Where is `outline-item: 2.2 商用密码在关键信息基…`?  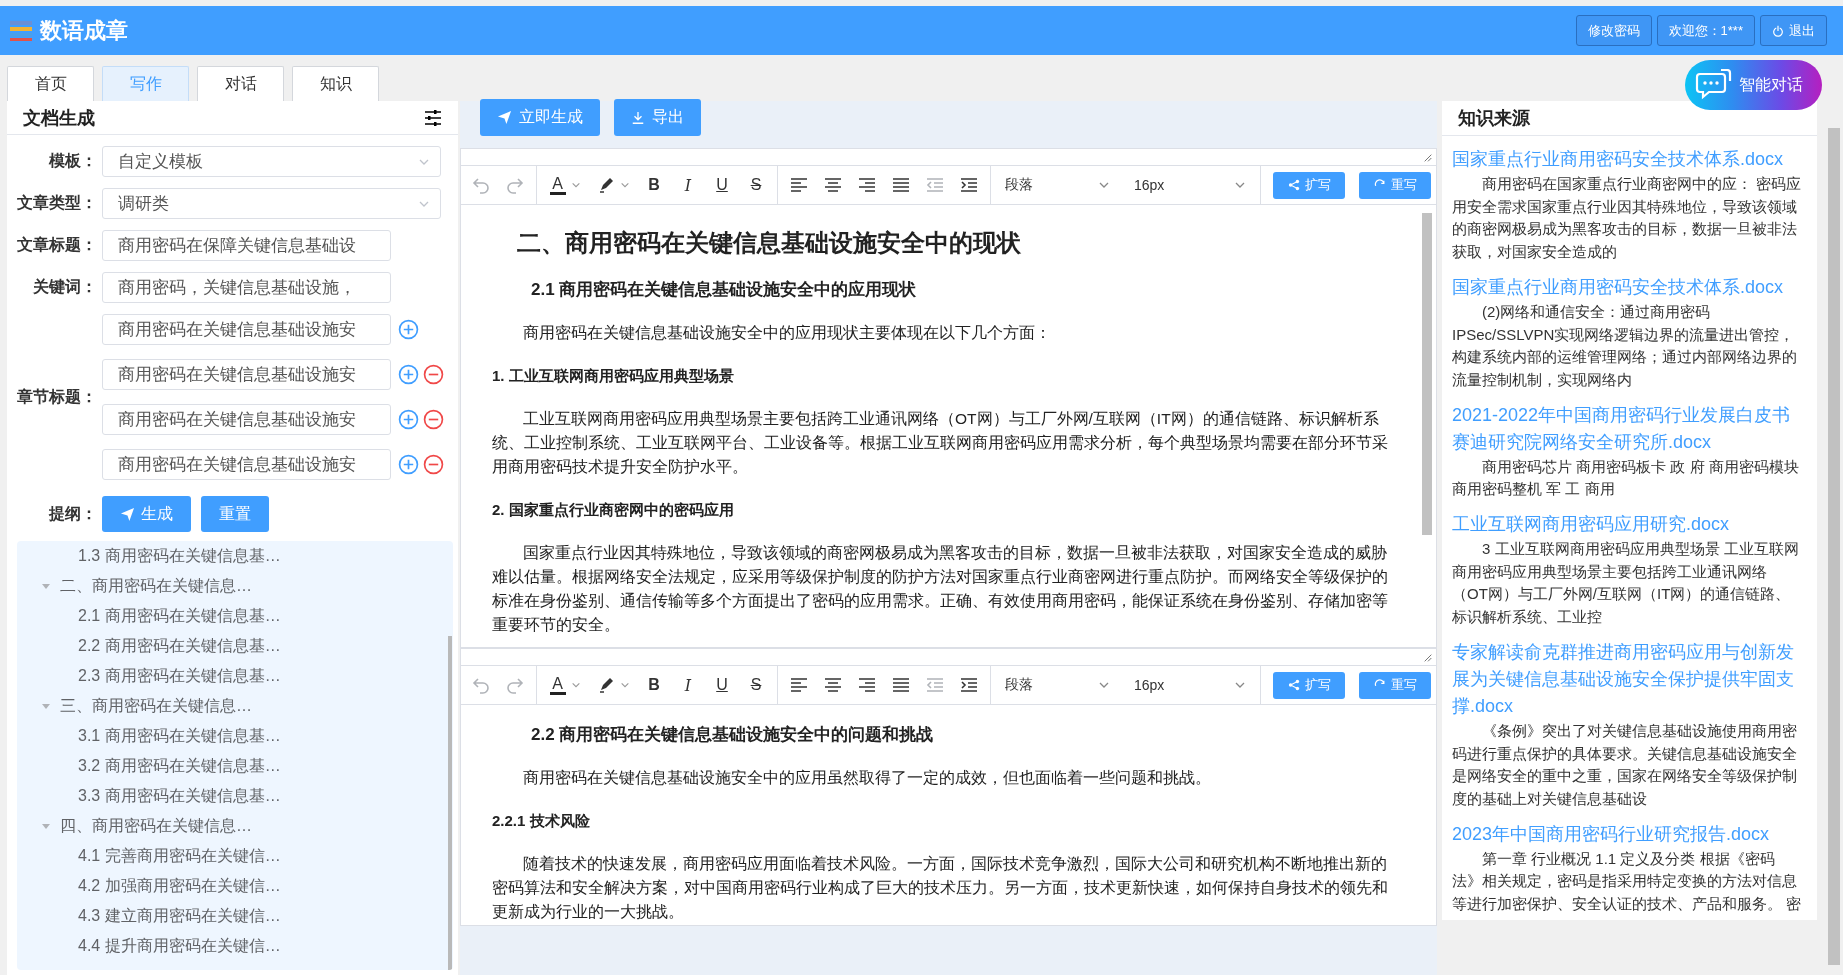
outline-item: 2.2 商用密码在关键信息基… is located at coordinates (235, 646).